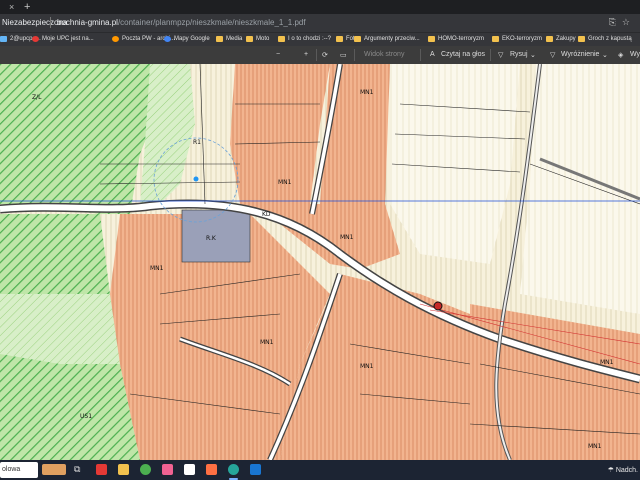 The width and height of the screenshot is (640, 480). I want to click on bookmark-item: Groch z kapustą, so click(605, 39).